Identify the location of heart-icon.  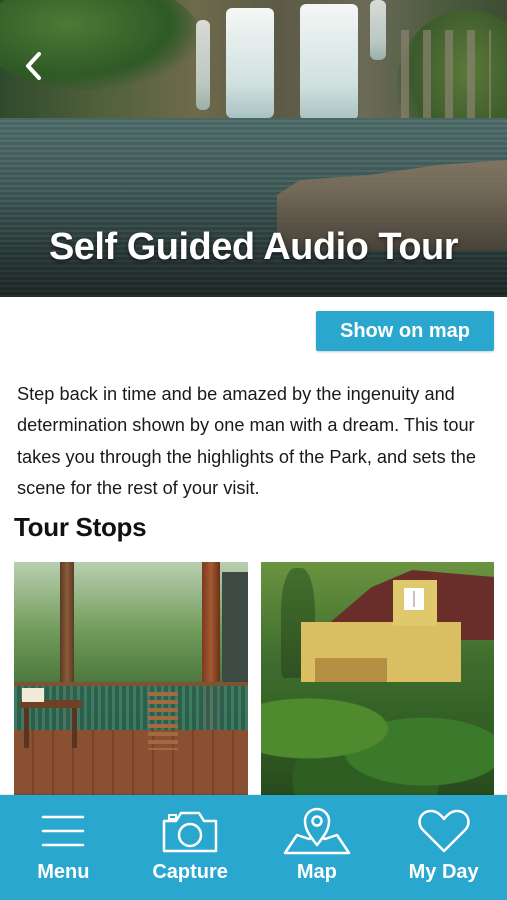
(443, 831).